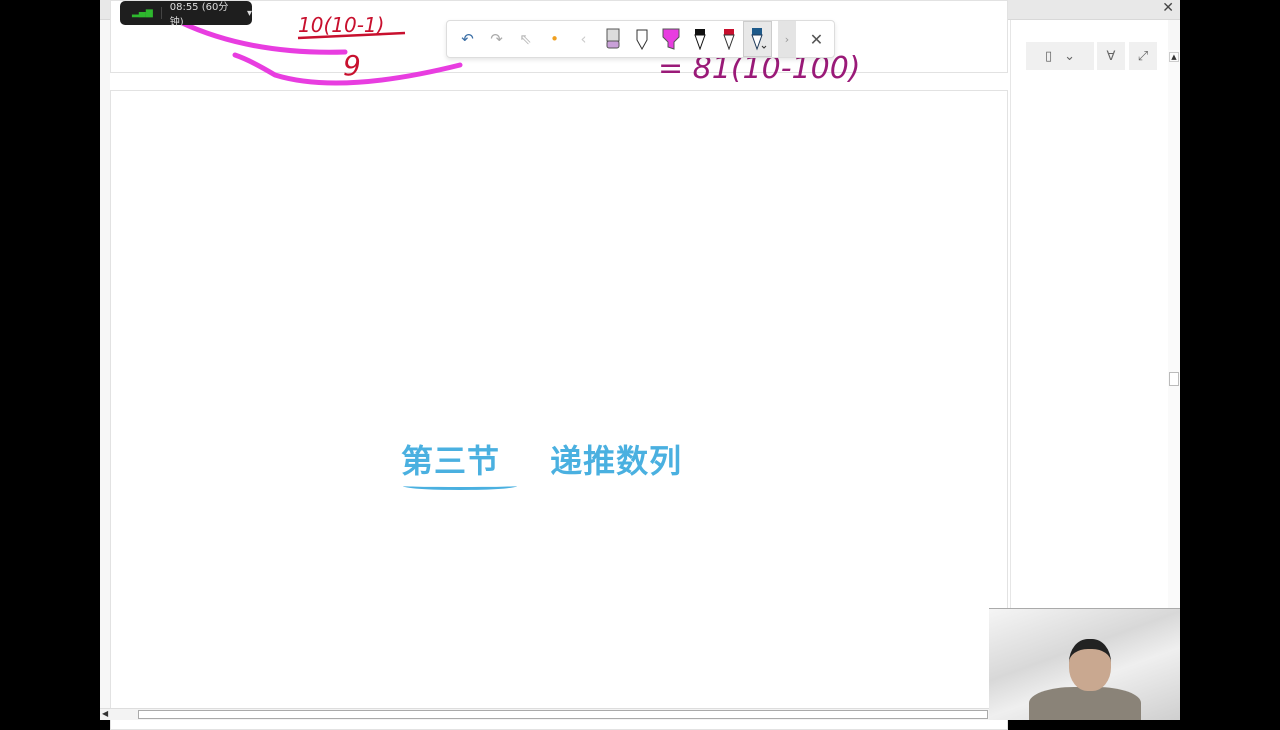 This screenshot has height=730, width=1280. I want to click on redo-button: ↷, so click(496, 39).